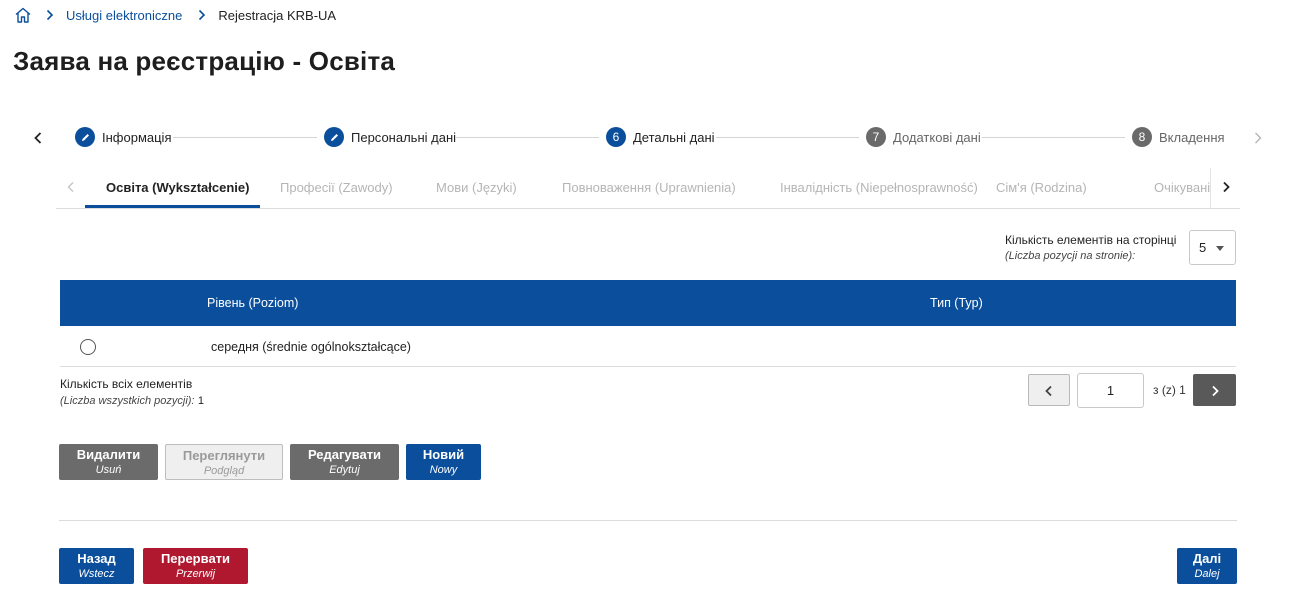 Image resolution: width=1291 pixels, height=613 pixels. I want to click on abort-button-sublabel: Przerwij, so click(195, 574).